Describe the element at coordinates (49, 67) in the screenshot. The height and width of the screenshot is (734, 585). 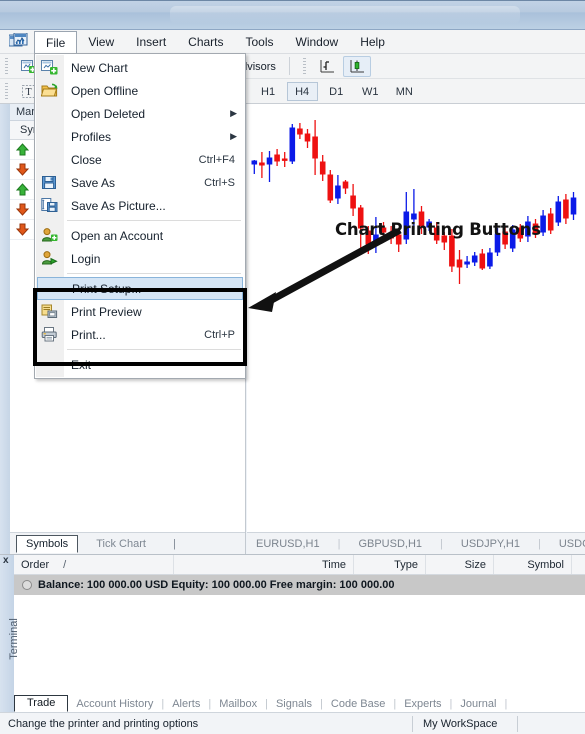
I see `new-chart-icon` at that location.